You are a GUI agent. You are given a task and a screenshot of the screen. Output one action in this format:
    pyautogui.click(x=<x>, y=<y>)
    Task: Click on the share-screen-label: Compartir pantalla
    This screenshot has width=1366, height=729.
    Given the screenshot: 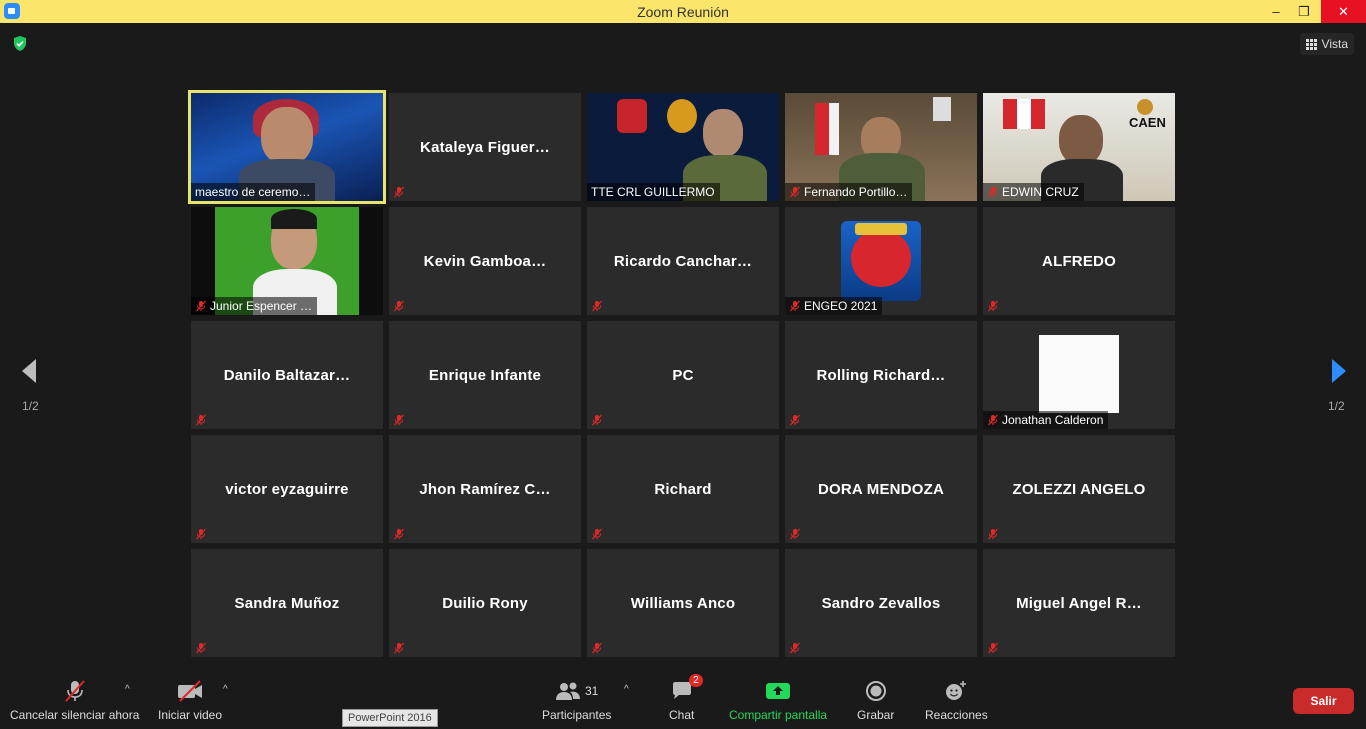 What is the action you would take?
    pyautogui.click(x=778, y=715)
    